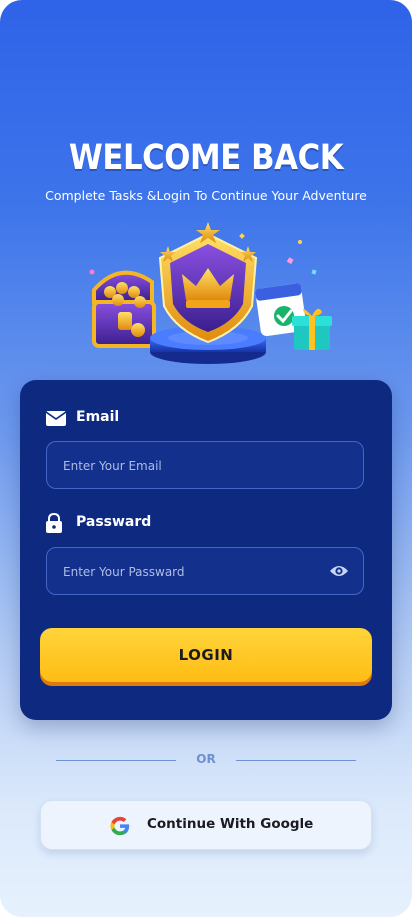 The height and width of the screenshot is (917, 412). Describe the element at coordinates (296, 760) in the screenshot. I see `divider-line-right` at that location.